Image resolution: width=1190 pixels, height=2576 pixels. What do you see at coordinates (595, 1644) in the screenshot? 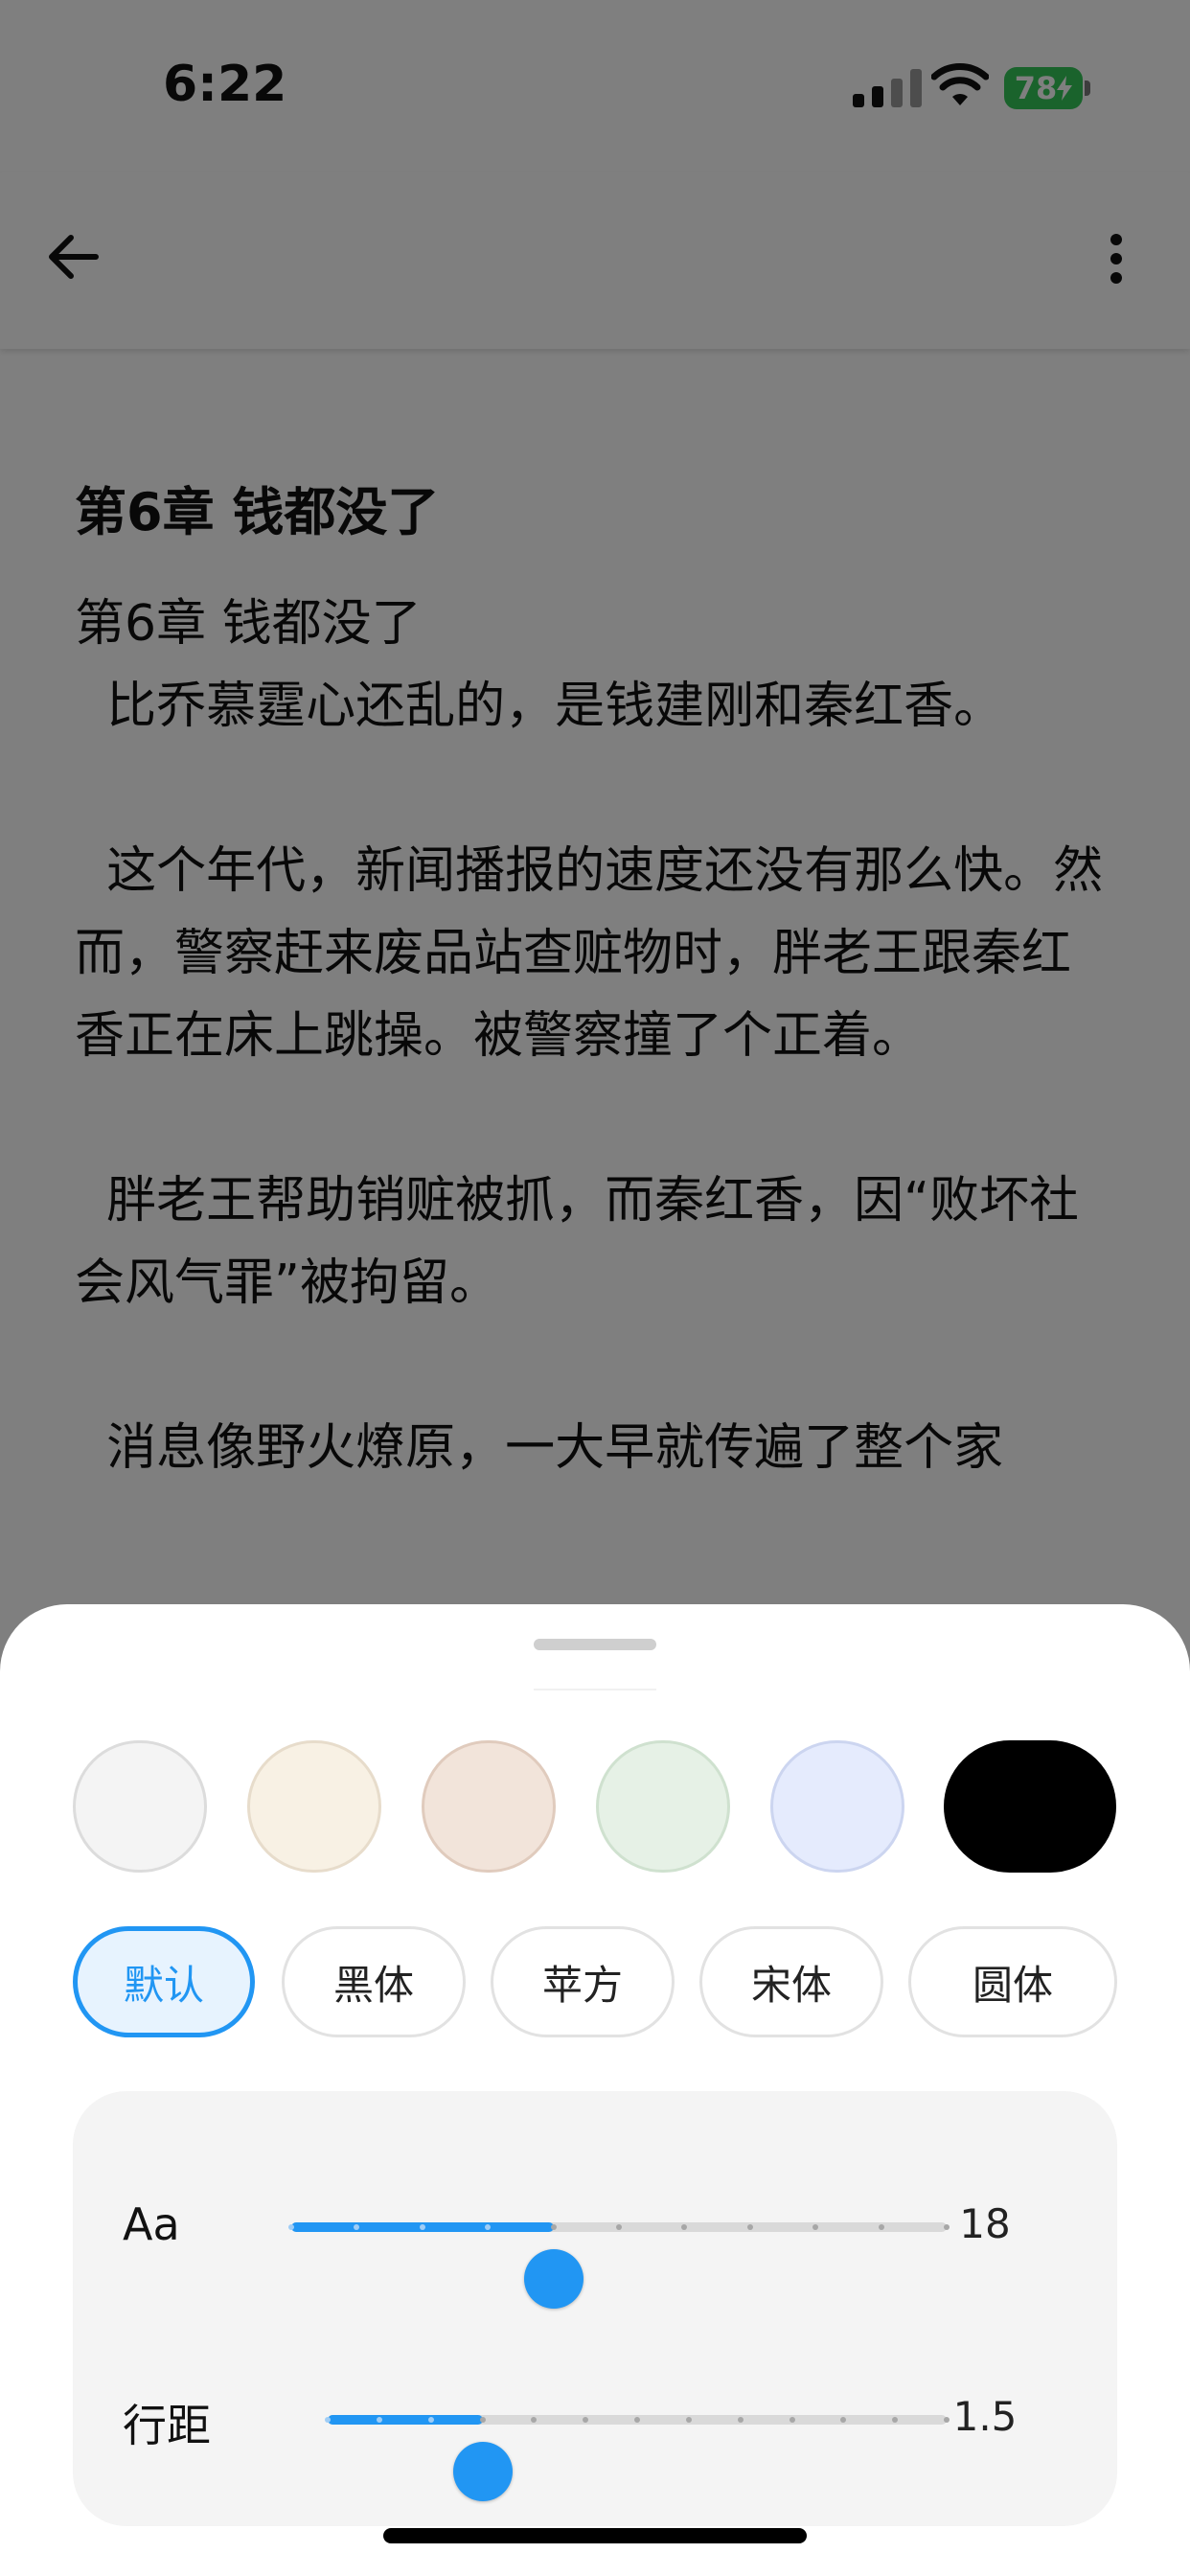
I see `drag-handle` at bounding box center [595, 1644].